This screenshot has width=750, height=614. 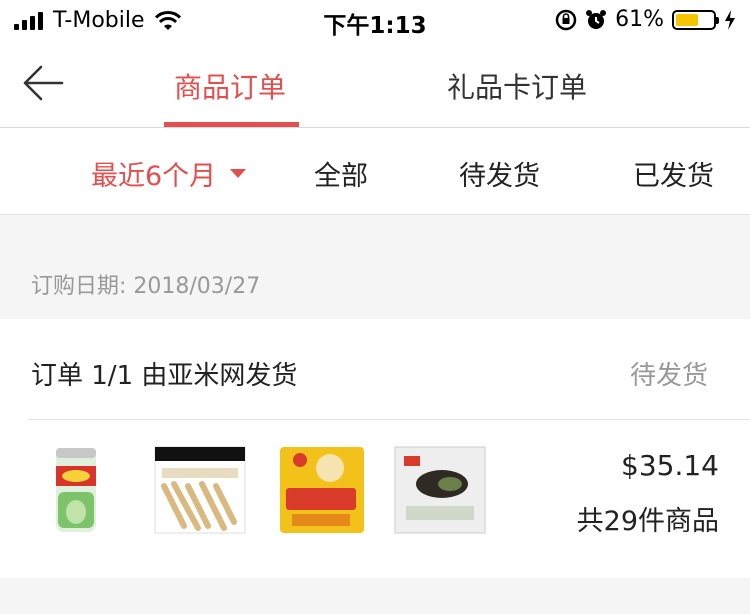 I want to click on order-item-count: 共29件商品, so click(x=647, y=521).